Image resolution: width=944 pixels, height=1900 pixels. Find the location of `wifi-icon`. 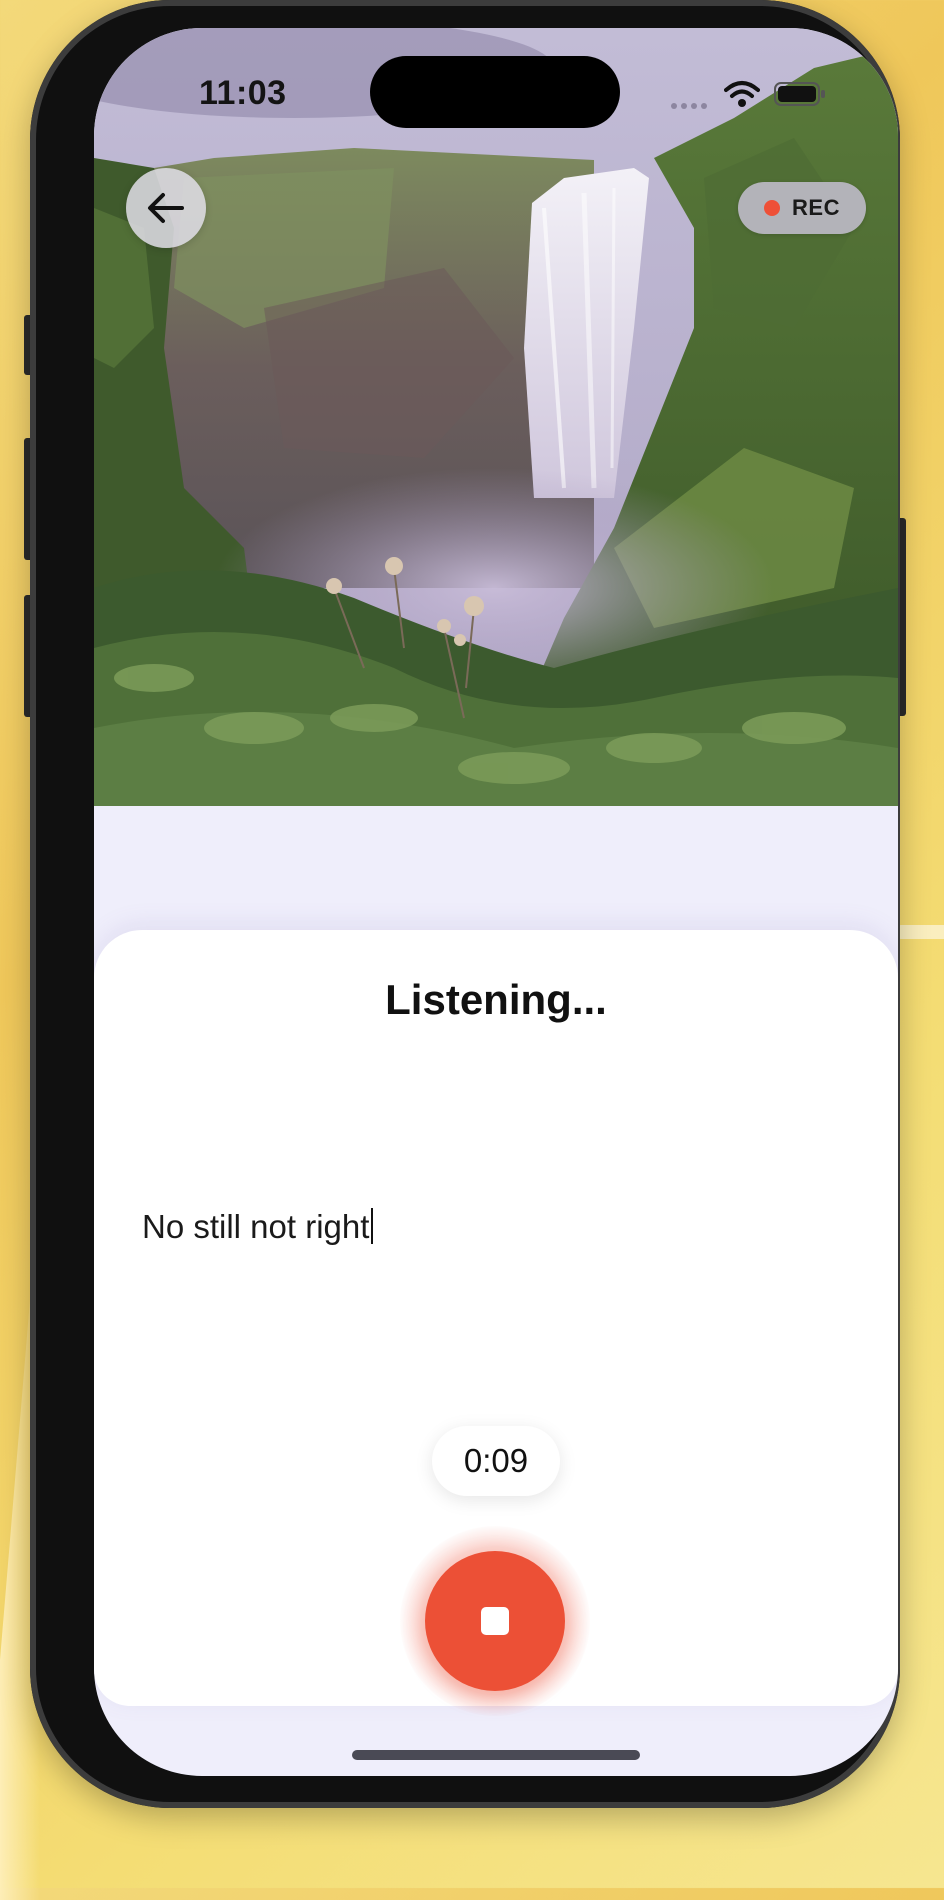

wifi-icon is located at coordinates (742, 96).